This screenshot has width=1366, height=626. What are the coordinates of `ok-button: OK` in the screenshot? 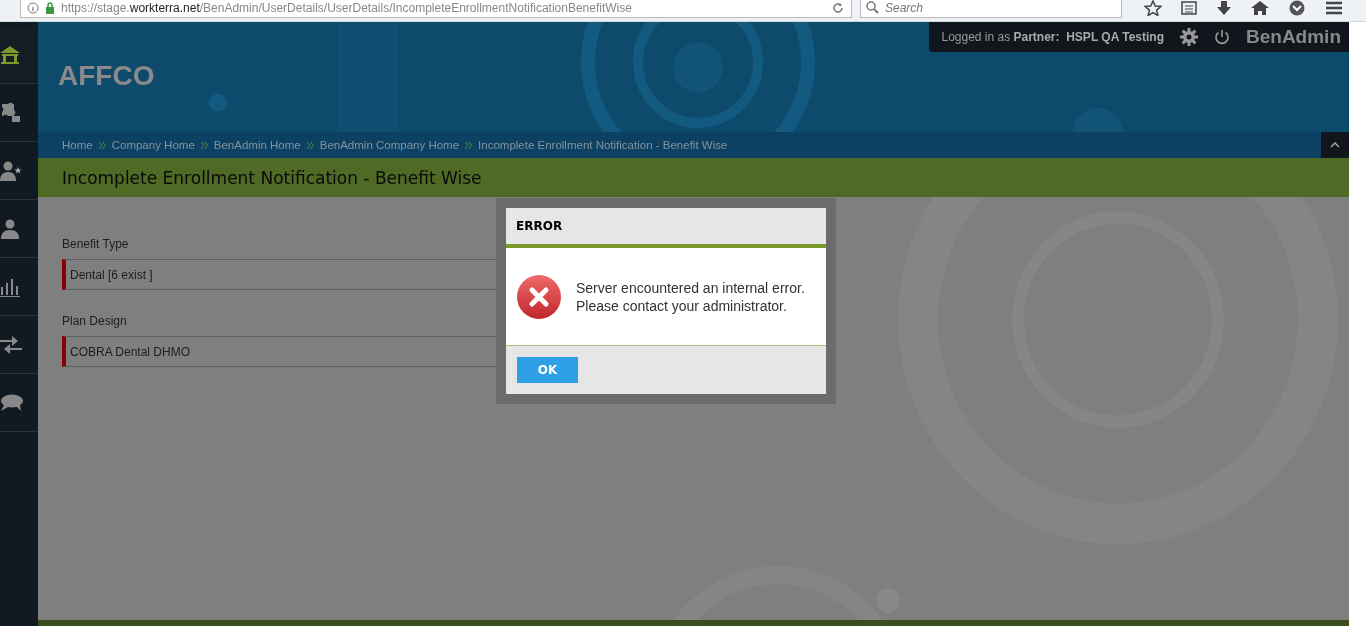 It's located at (547, 370).